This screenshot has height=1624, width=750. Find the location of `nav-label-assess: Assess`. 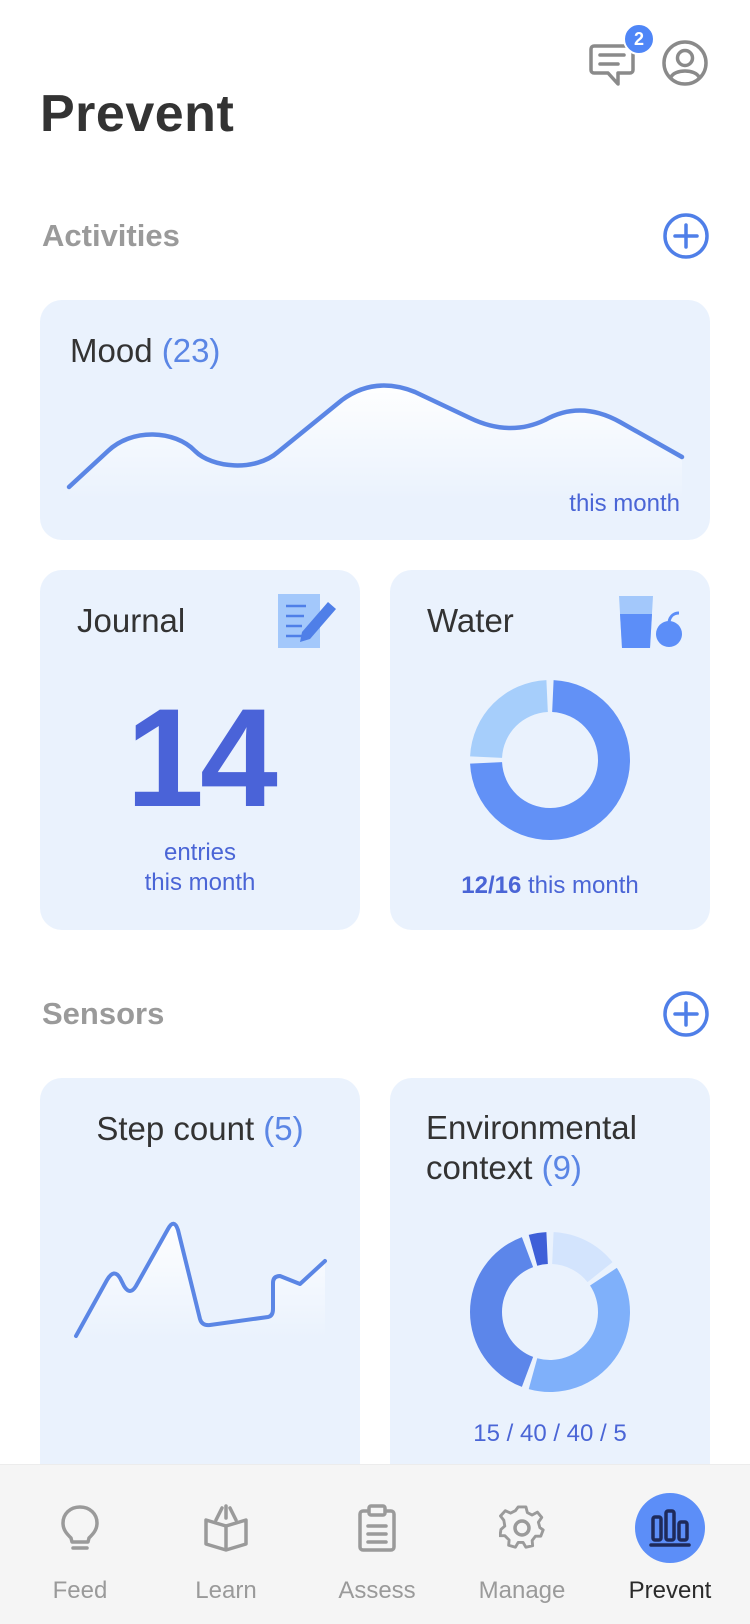

nav-label-assess: Assess is located at coordinates (377, 1590).